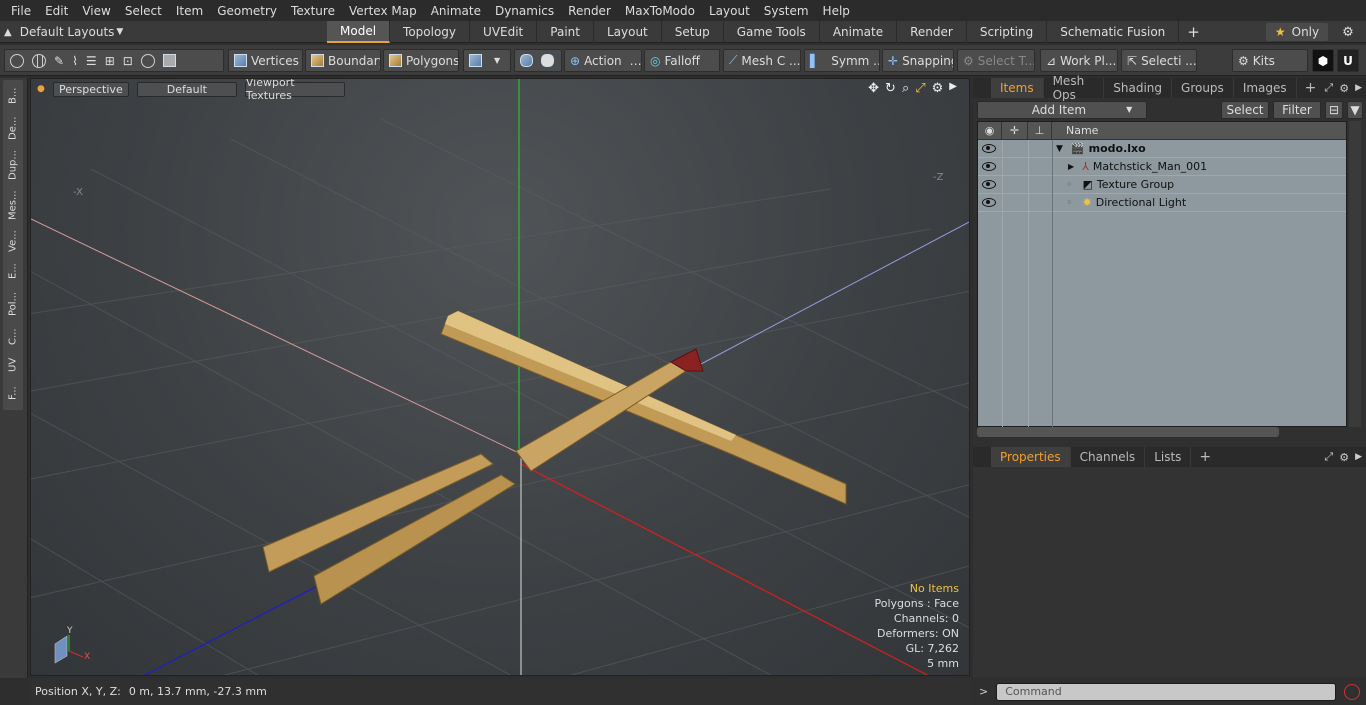 The image size is (1366, 705). Describe the element at coordinates (1031, 457) in the screenshot. I see `tab-properties: Properties` at that location.